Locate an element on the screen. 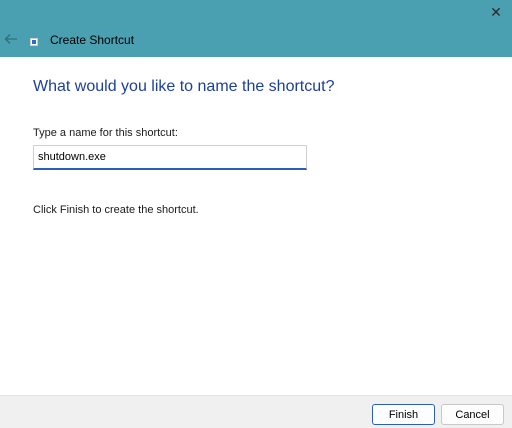  finish-button: Finish is located at coordinates (403, 414).